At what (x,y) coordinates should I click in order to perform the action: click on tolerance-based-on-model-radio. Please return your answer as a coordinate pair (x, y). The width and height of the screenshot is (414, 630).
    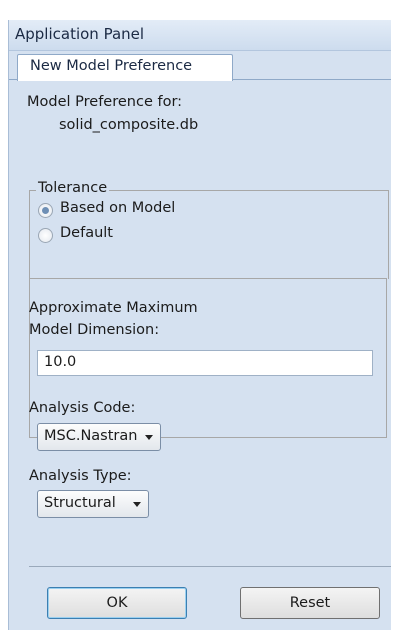
    Looking at the image, I should click on (45, 210).